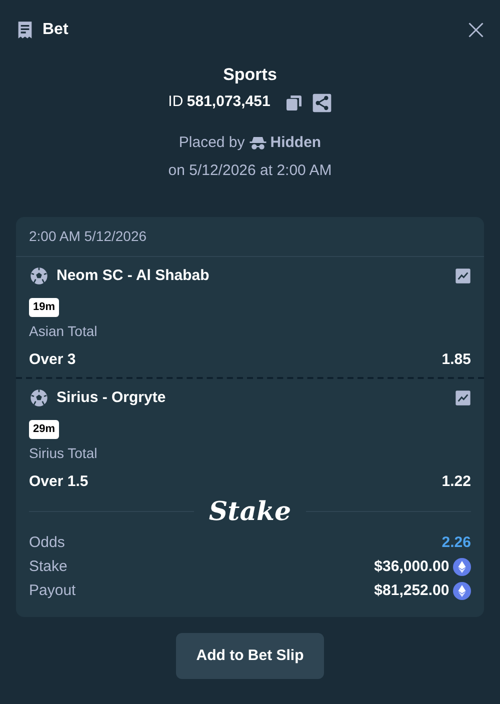 The width and height of the screenshot is (500, 704). What do you see at coordinates (63, 452) in the screenshot?
I see `market-name: Sirius Total` at bounding box center [63, 452].